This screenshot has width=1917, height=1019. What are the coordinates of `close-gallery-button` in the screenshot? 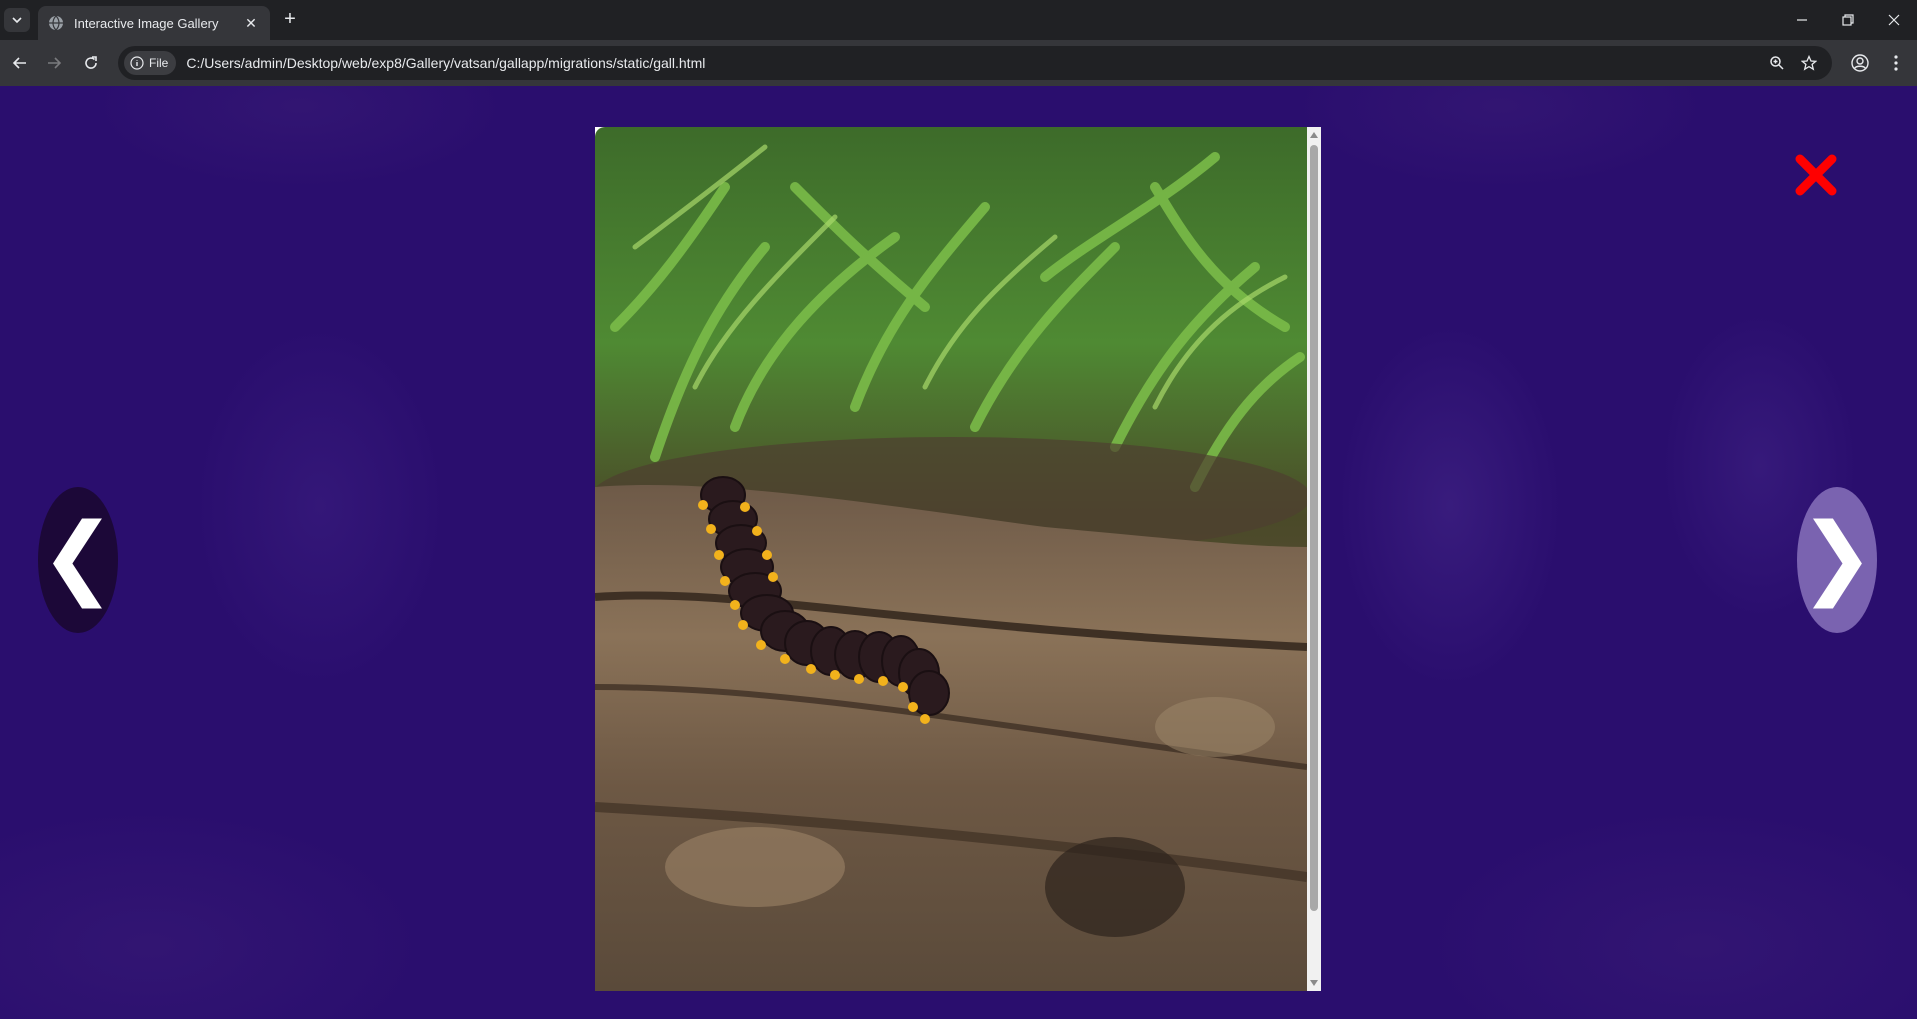 It's located at (1816, 175).